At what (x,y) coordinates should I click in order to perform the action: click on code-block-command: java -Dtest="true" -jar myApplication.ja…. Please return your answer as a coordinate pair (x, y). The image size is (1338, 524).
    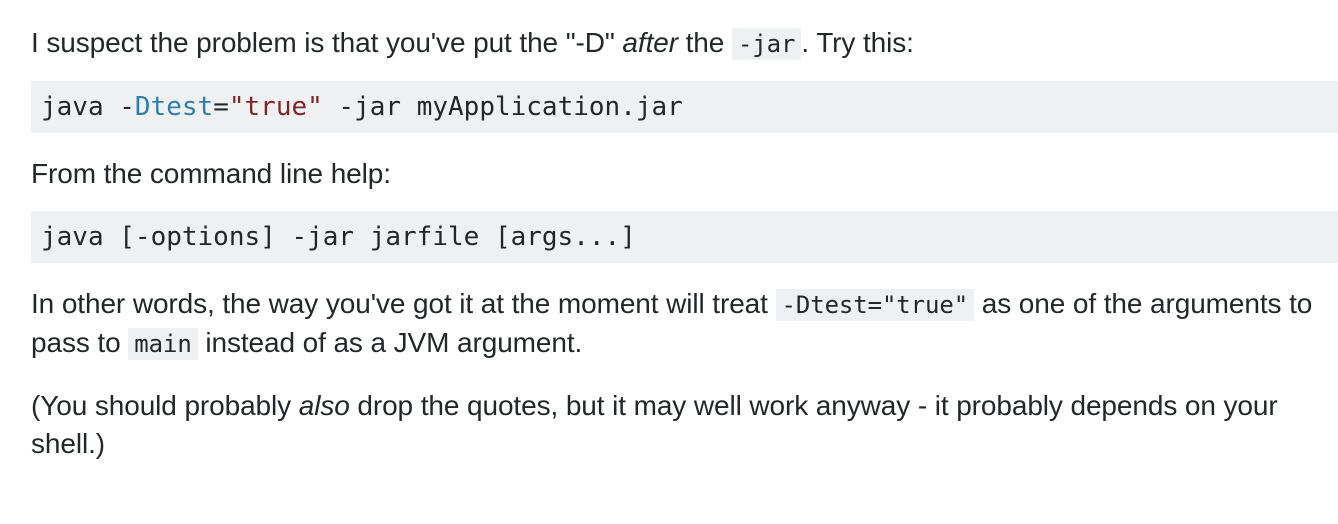
    Looking at the image, I should click on (684, 107).